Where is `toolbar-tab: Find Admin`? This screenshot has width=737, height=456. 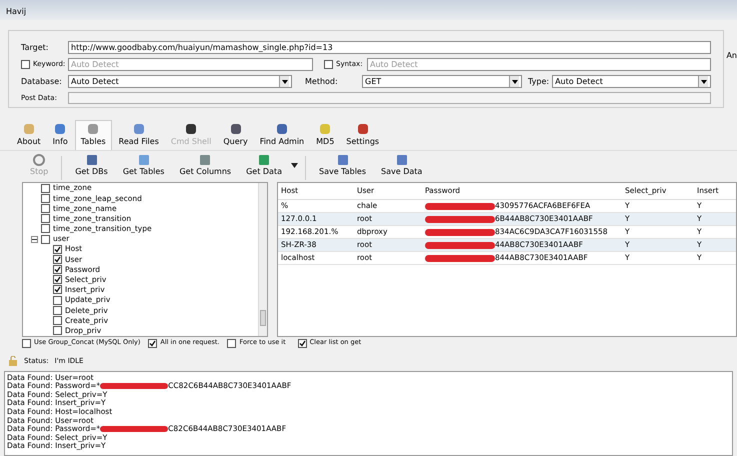
toolbar-tab: Find Admin is located at coordinates (282, 135).